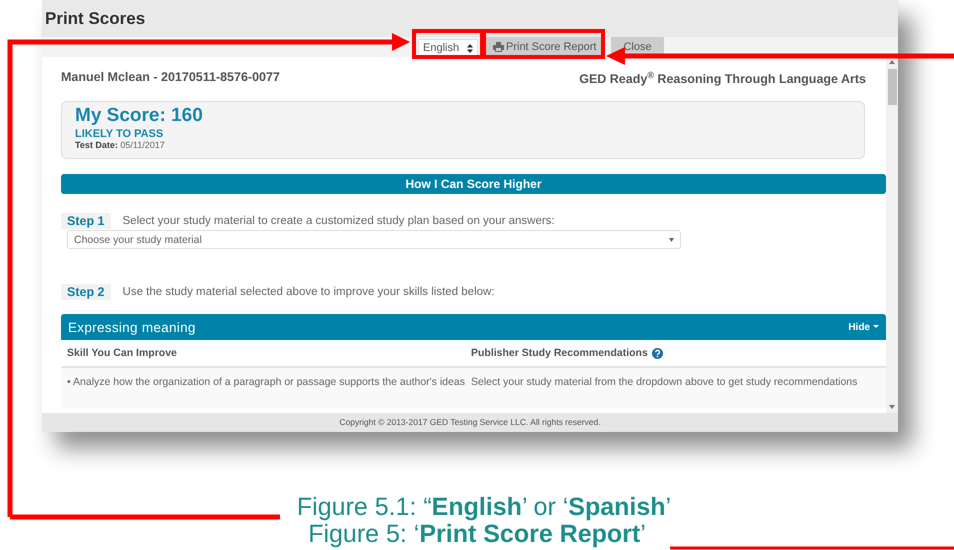 This screenshot has width=954, height=550. What do you see at coordinates (657, 353) in the screenshot?
I see `help-icon` at bounding box center [657, 353].